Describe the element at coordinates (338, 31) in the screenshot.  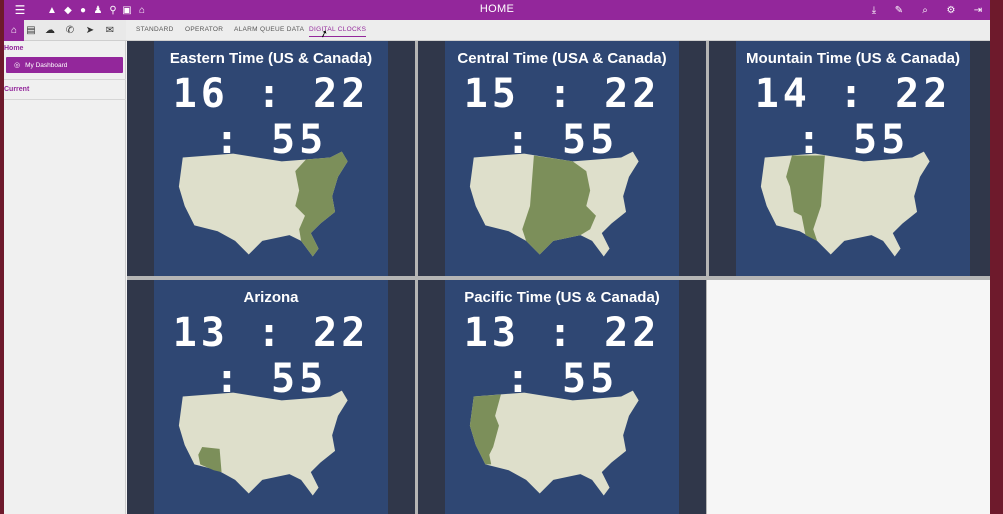
I see `tab-digital-clocks: DIGITAL CLOCKS` at that location.